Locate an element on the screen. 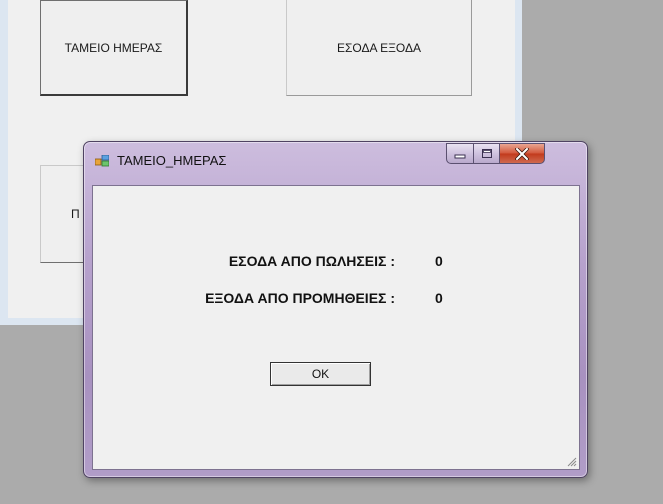 This screenshot has height=504, width=663. maximize-icon is located at coordinates (486, 153).